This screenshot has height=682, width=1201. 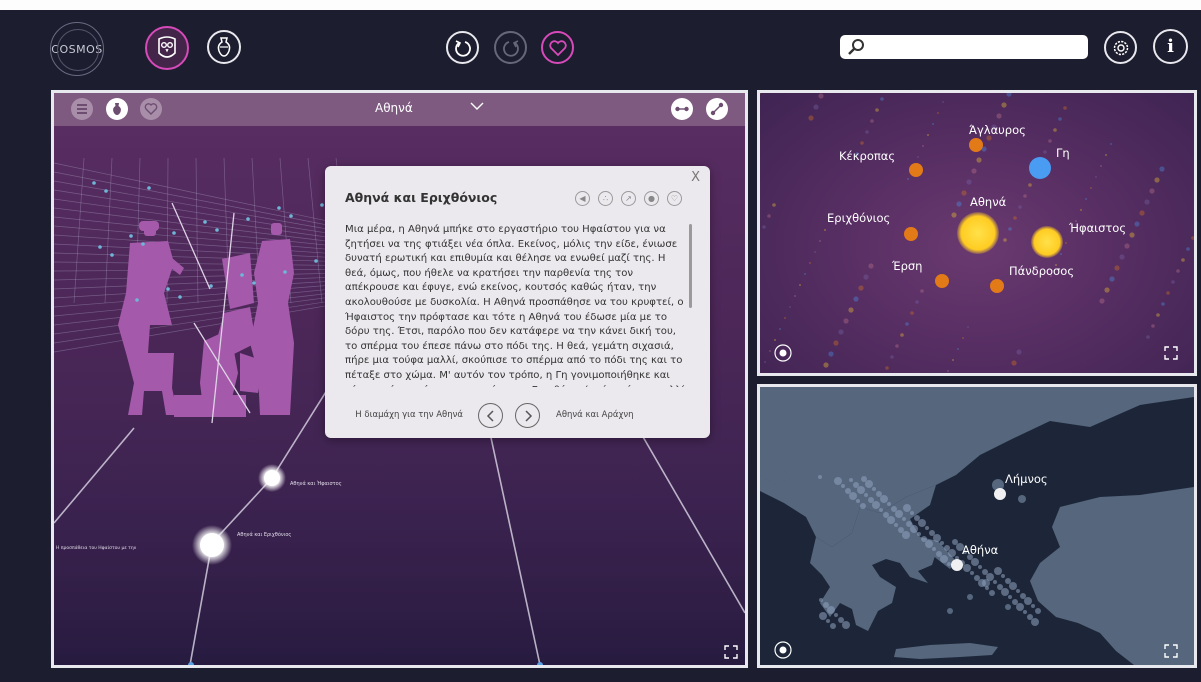 I want to click on cropped-header-strip, so click(x=600, y=5).